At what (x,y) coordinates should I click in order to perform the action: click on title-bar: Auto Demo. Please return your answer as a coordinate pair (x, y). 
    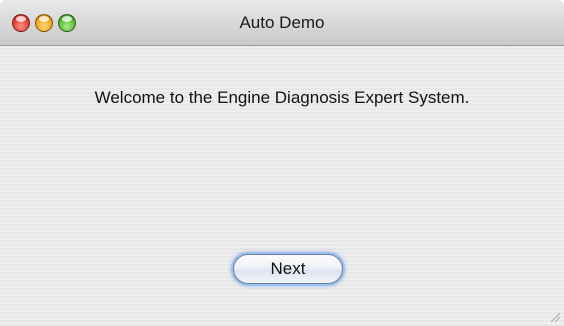
    Looking at the image, I should click on (282, 23).